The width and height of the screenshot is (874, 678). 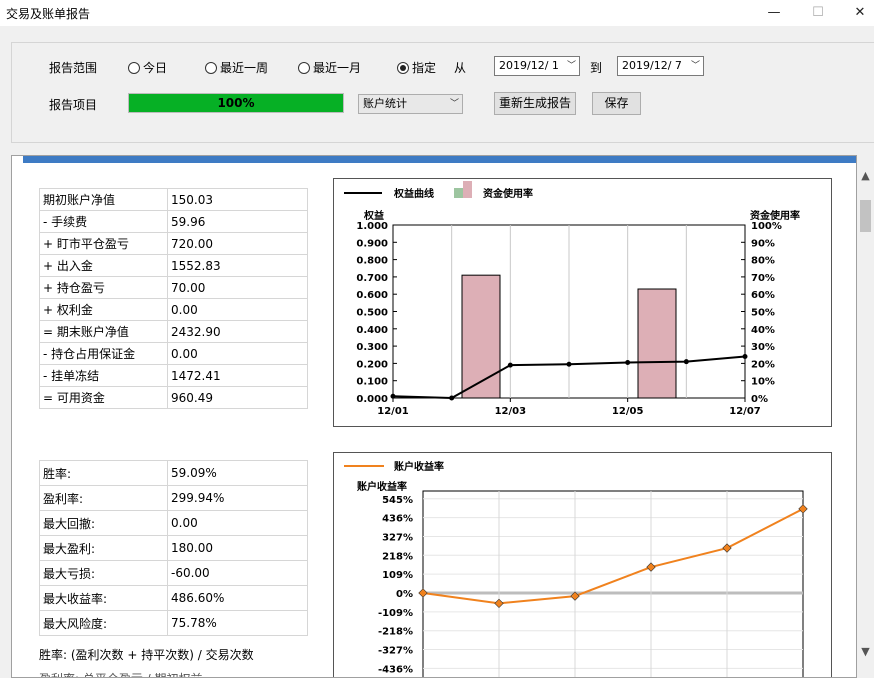 What do you see at coordinates (763, 364) in the screenshot?
I see `y2-tick-label: 20%` at bounding box center [763, 364].